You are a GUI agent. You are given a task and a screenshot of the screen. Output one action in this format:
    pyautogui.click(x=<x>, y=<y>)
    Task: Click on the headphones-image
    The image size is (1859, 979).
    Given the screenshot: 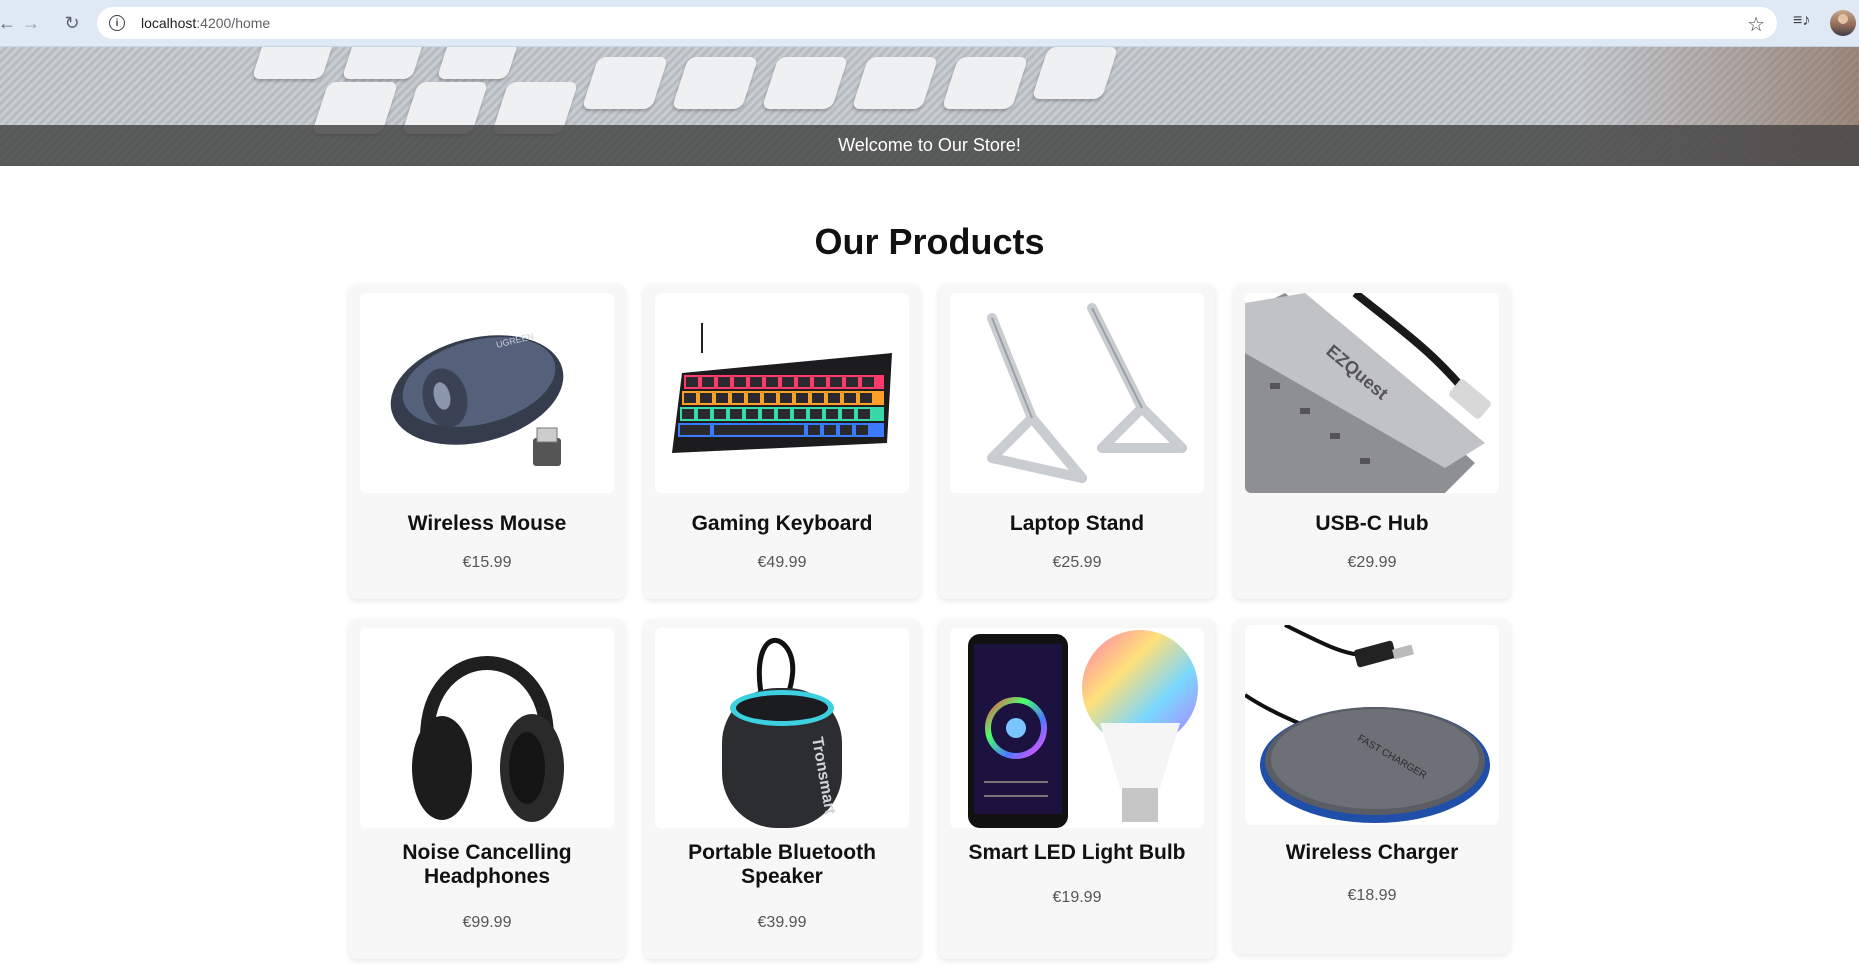 What is the action you would take?
    pyautogui.click(x=487, y=728)
    